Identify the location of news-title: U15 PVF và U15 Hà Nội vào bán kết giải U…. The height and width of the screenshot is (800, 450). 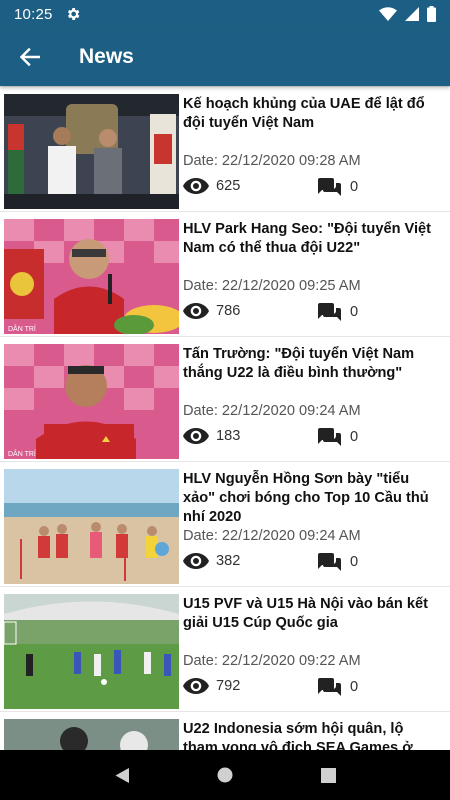
(312, 614).